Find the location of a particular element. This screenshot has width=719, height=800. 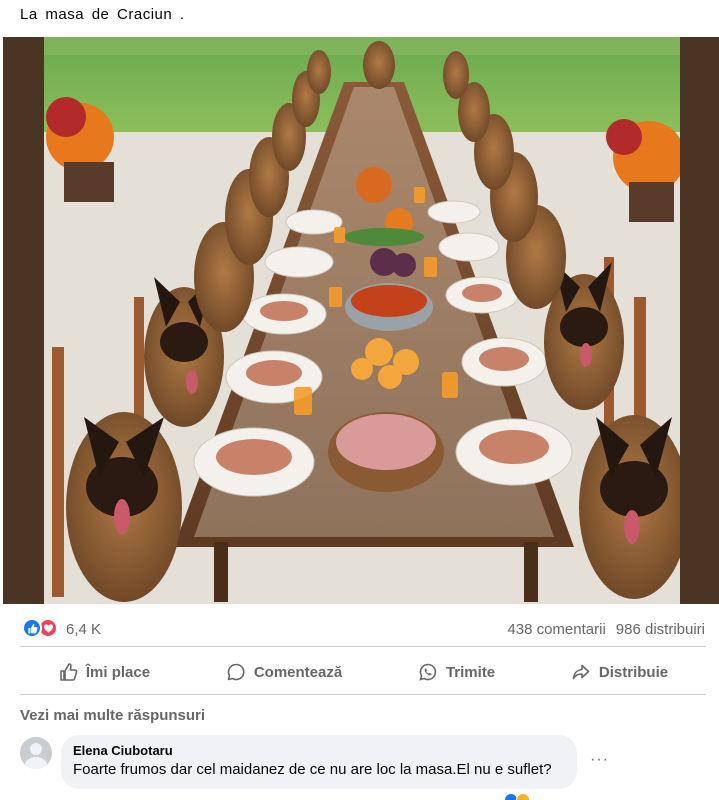

comment-count: 438 comentarii is located at coordinates (556, 629).